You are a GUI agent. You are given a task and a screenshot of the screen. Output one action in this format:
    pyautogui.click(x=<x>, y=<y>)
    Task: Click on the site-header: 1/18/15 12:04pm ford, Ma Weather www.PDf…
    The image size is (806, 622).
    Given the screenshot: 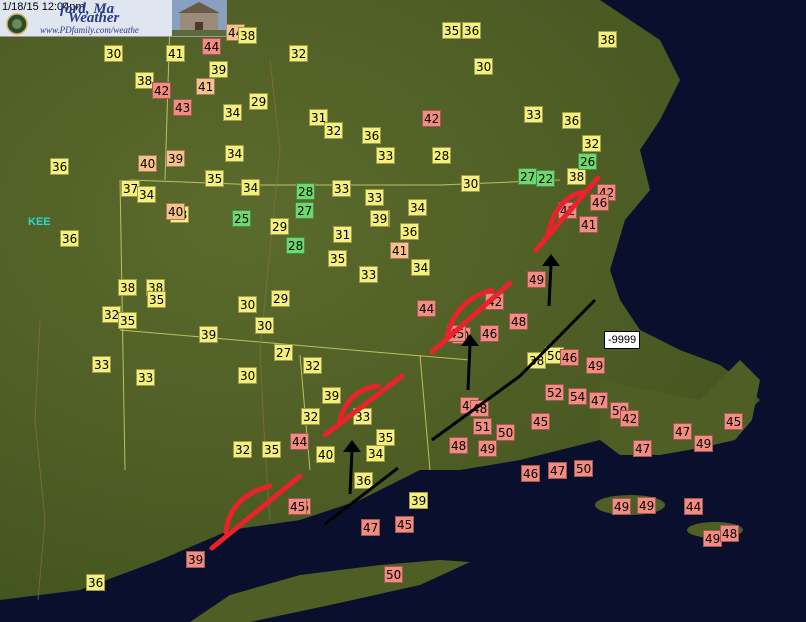 What is the action you would take?
    pyautogui.click(x=113, y=18)
    